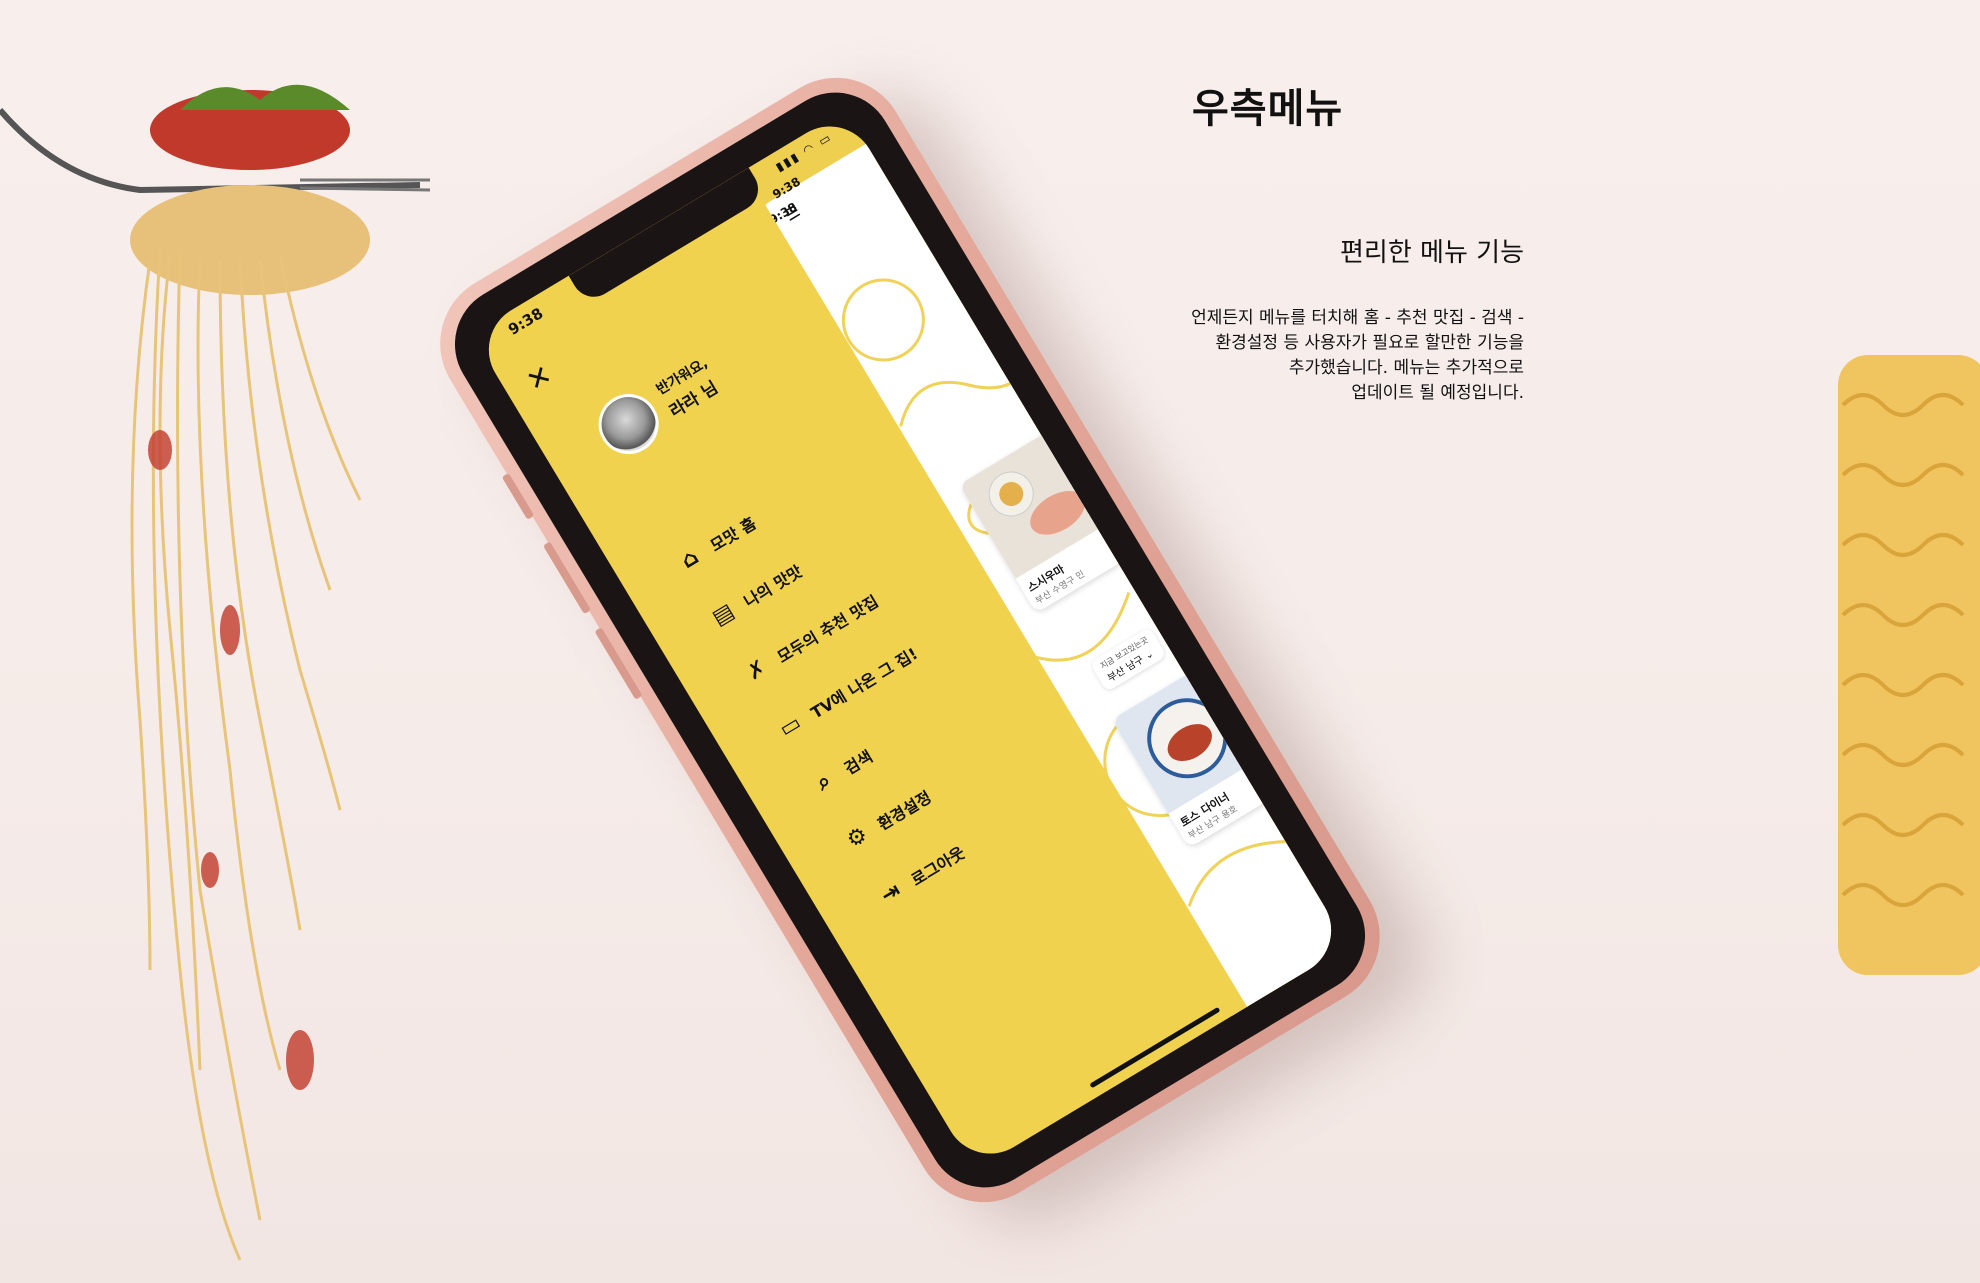 Image resolution: width=1980 pixels, height=1283 pixels. What do you see at coordinates (526, 321) in the screenshot?
I see `status-time: 9:38` at bounding box center [526, 321].